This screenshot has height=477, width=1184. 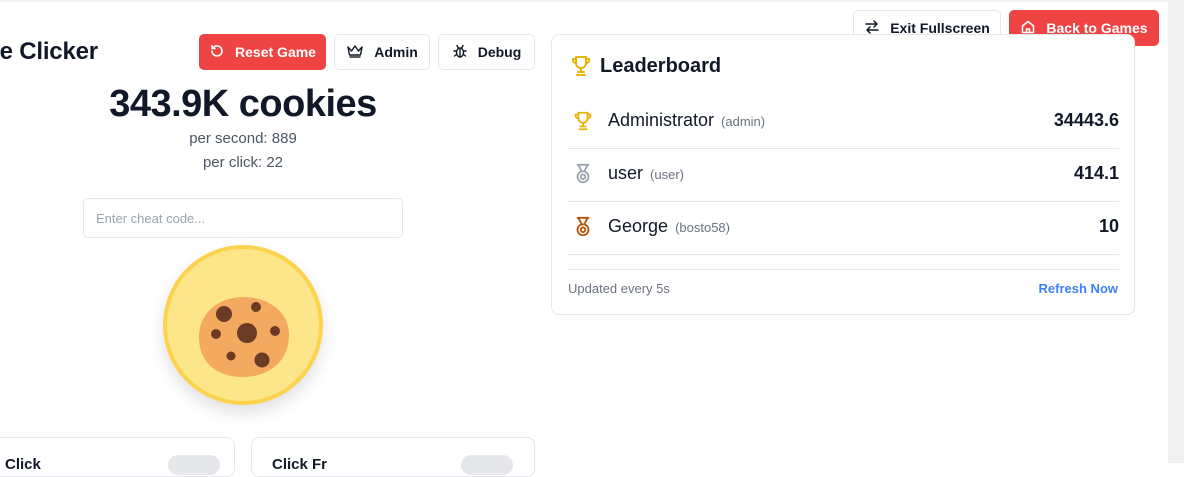 What do you see at coordinates (667, 174) in the screenshot?
I see `player-username: (user)` at bounding box center [667, 174].